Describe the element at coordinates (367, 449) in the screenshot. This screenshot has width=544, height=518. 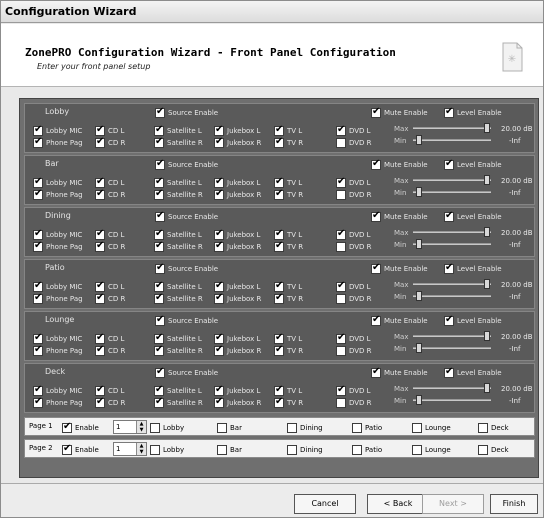
I see `page-zone-checkbox: Patio` at that location.